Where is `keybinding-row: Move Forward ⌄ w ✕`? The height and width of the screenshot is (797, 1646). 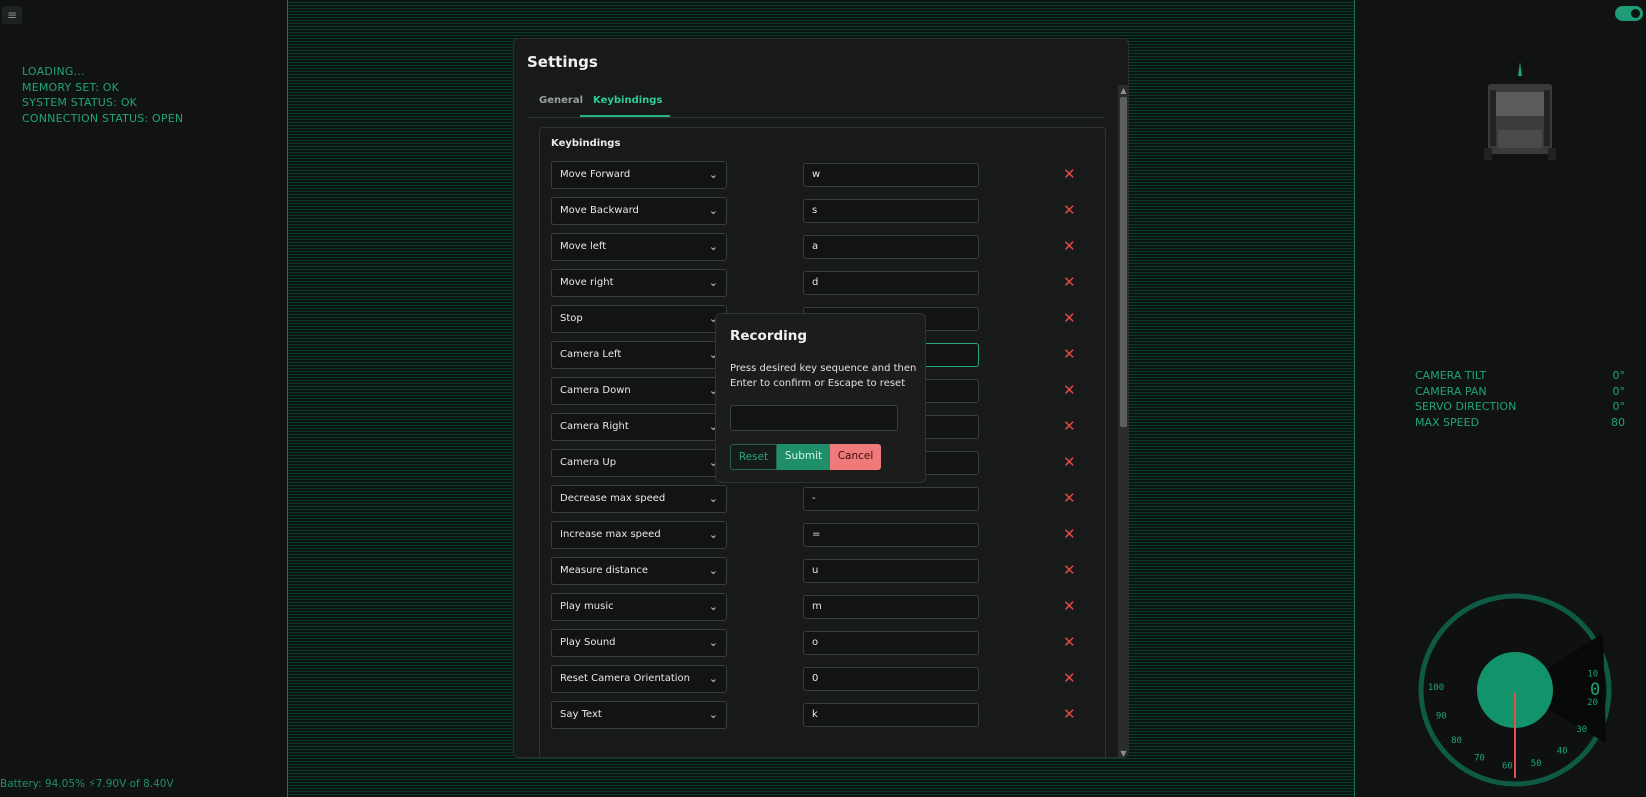 keybinding-row: Move Forward ⌄ w ✕ is located at coordinates (816, 175).